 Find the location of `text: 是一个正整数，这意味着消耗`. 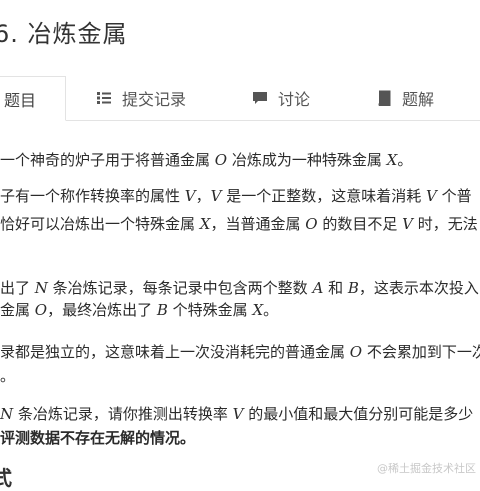

text: 是一个正整数，这意味着消耗 is located at coordinates (324, 196).